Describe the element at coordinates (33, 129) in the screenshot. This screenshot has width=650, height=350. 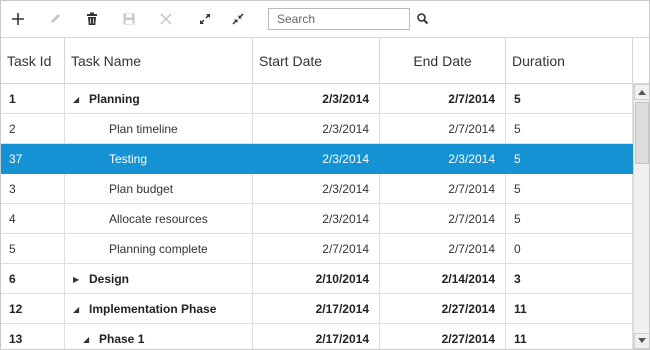
I see `cell-id: 2` at that location.